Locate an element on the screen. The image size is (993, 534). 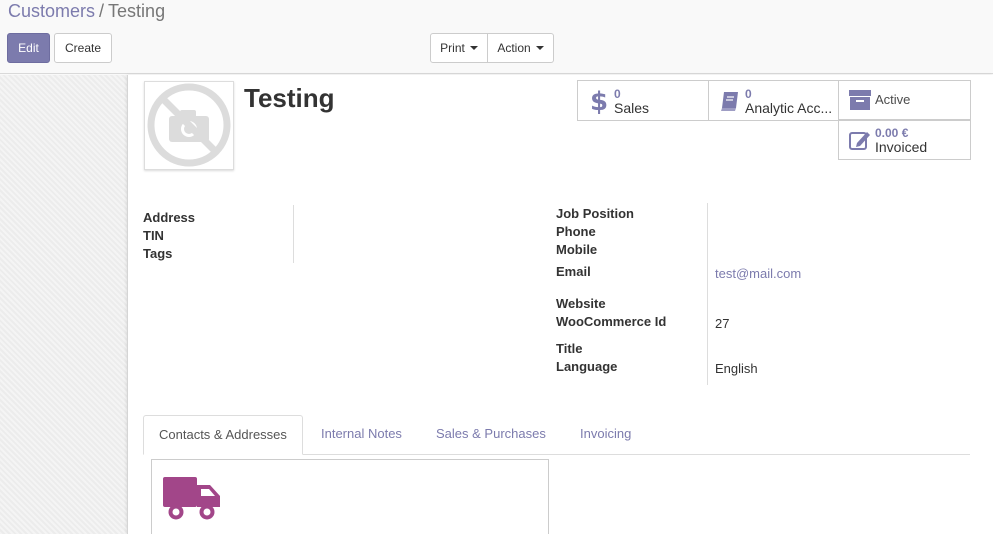
invoiced-amount: 0.00 € is located at coordinates (892, 133).